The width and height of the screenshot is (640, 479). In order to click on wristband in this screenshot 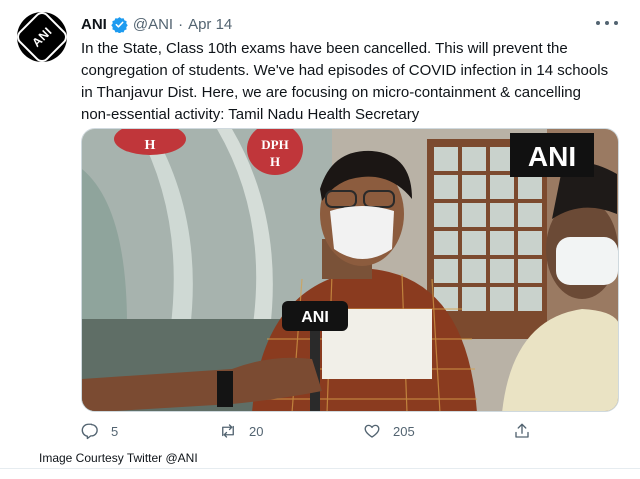, I will do `click(225, 389)`.